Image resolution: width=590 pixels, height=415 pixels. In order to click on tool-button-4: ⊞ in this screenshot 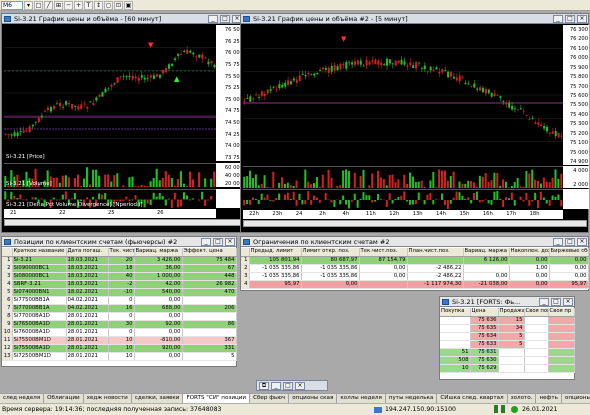, I will do `click(58, 5)`.